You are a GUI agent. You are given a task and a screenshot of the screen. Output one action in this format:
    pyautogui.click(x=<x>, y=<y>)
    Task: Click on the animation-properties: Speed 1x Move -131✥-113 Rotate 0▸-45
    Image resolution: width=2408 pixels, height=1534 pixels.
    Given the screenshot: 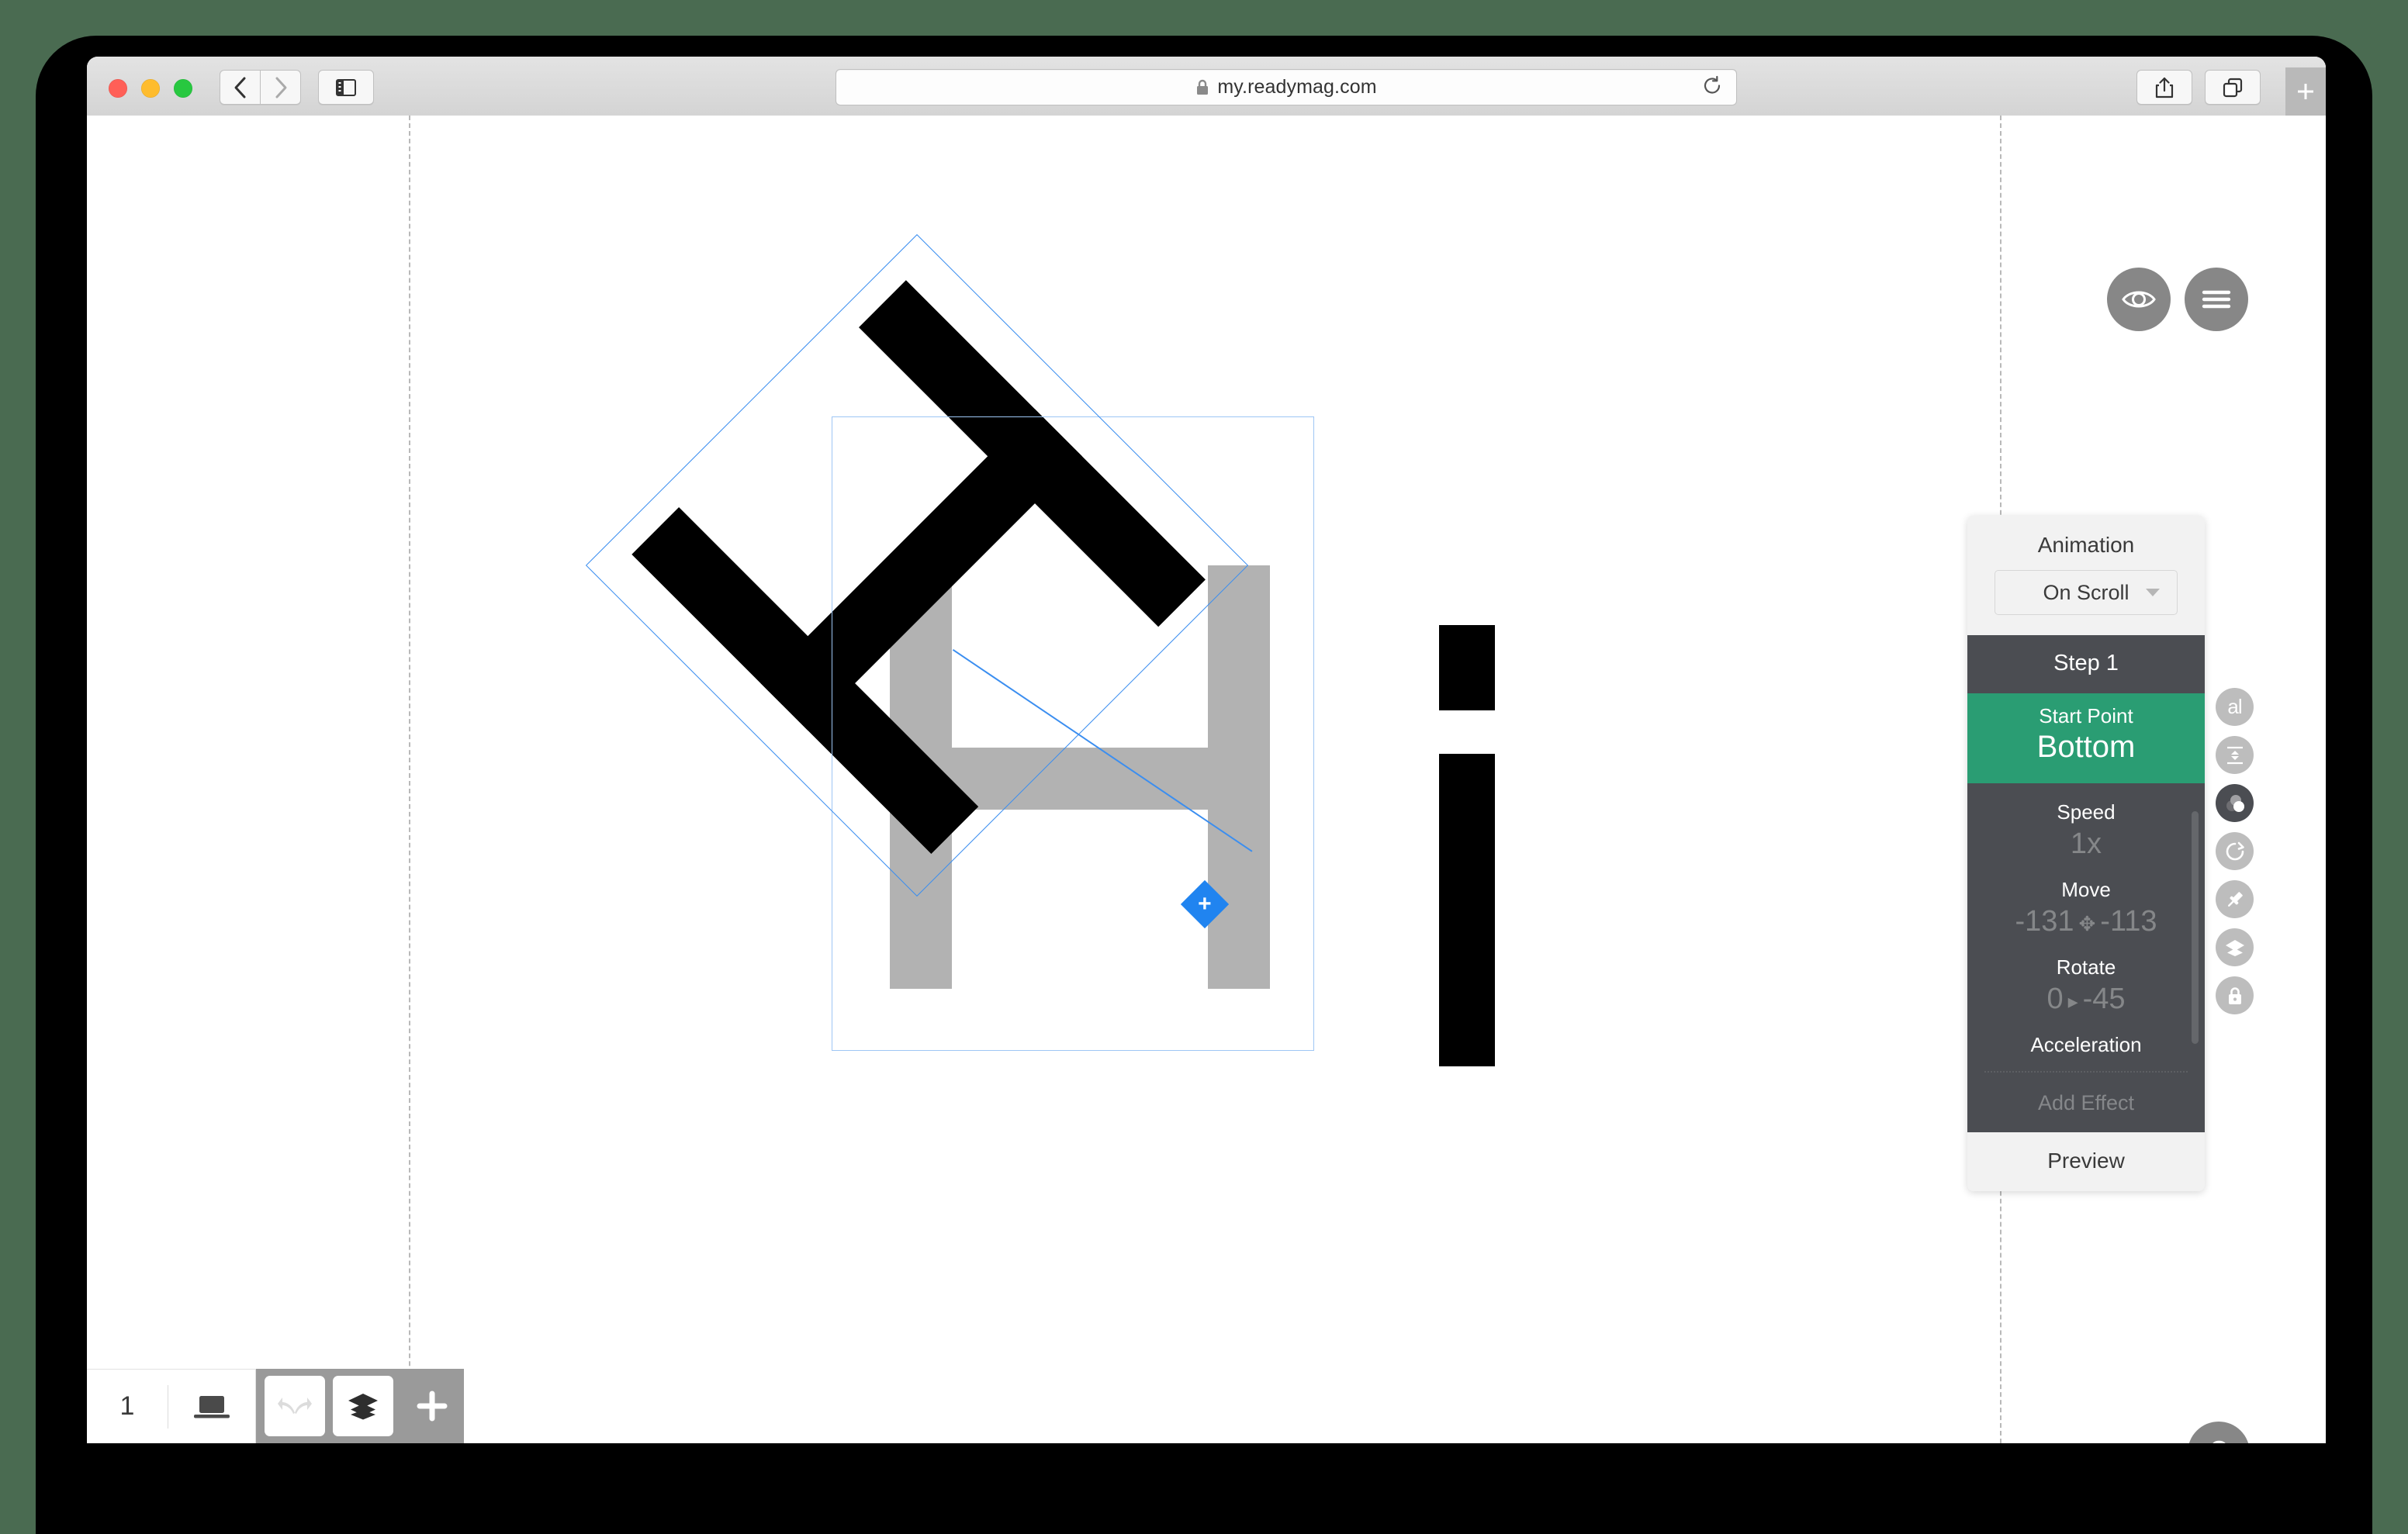 What is the action you would take?
    pyautogui.click(x=2086, y=930)
    